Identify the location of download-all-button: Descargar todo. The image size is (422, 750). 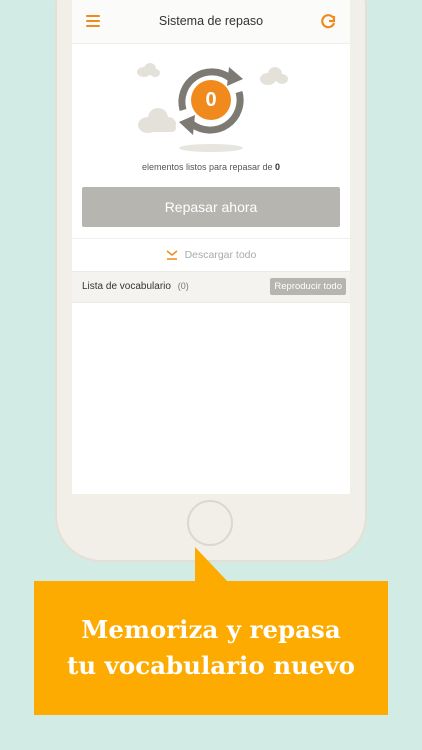
(211, 254).